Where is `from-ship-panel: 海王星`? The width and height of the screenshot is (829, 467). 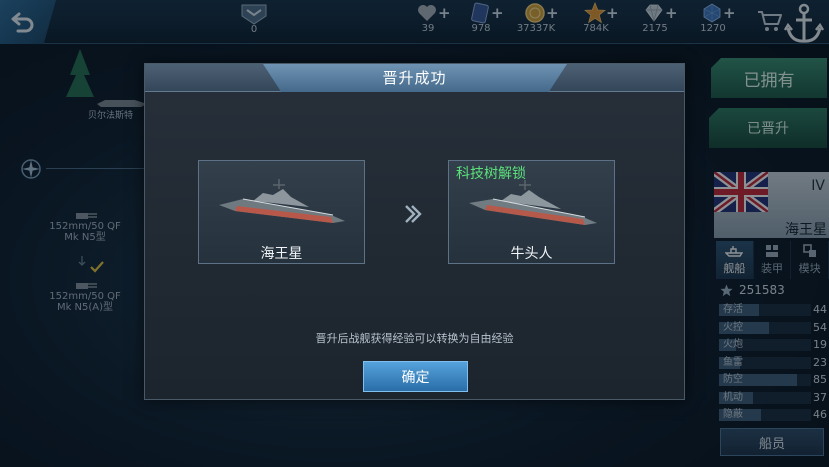
from-ship-panel: 海王星 is located at coordinates (281, 212).